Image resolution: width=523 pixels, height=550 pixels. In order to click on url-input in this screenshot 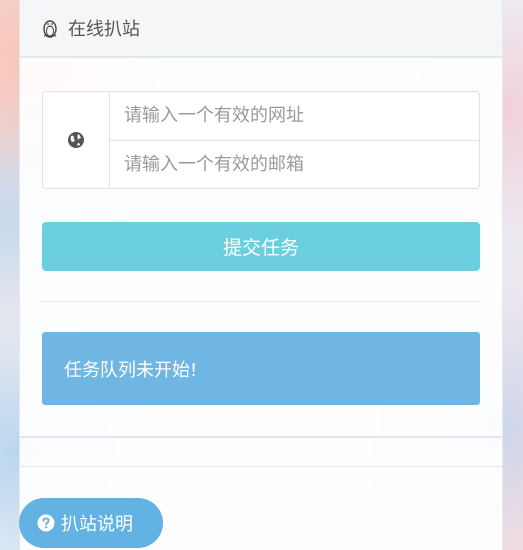, I will do `click(294, 116)`.